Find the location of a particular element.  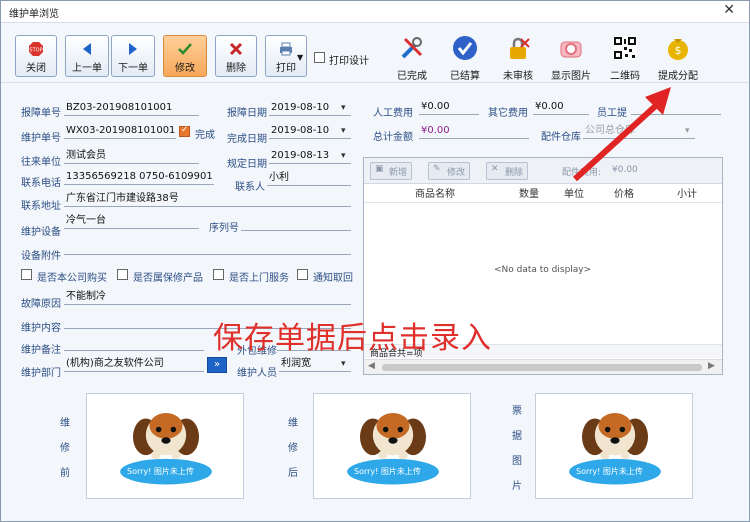

opt3-checkbox is located at coordinates (218, 274).